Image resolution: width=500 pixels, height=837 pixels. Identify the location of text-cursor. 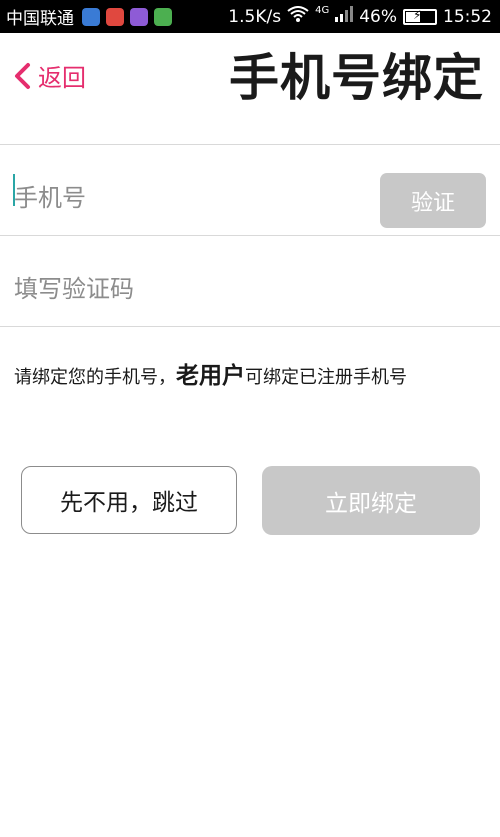
(14, 190).